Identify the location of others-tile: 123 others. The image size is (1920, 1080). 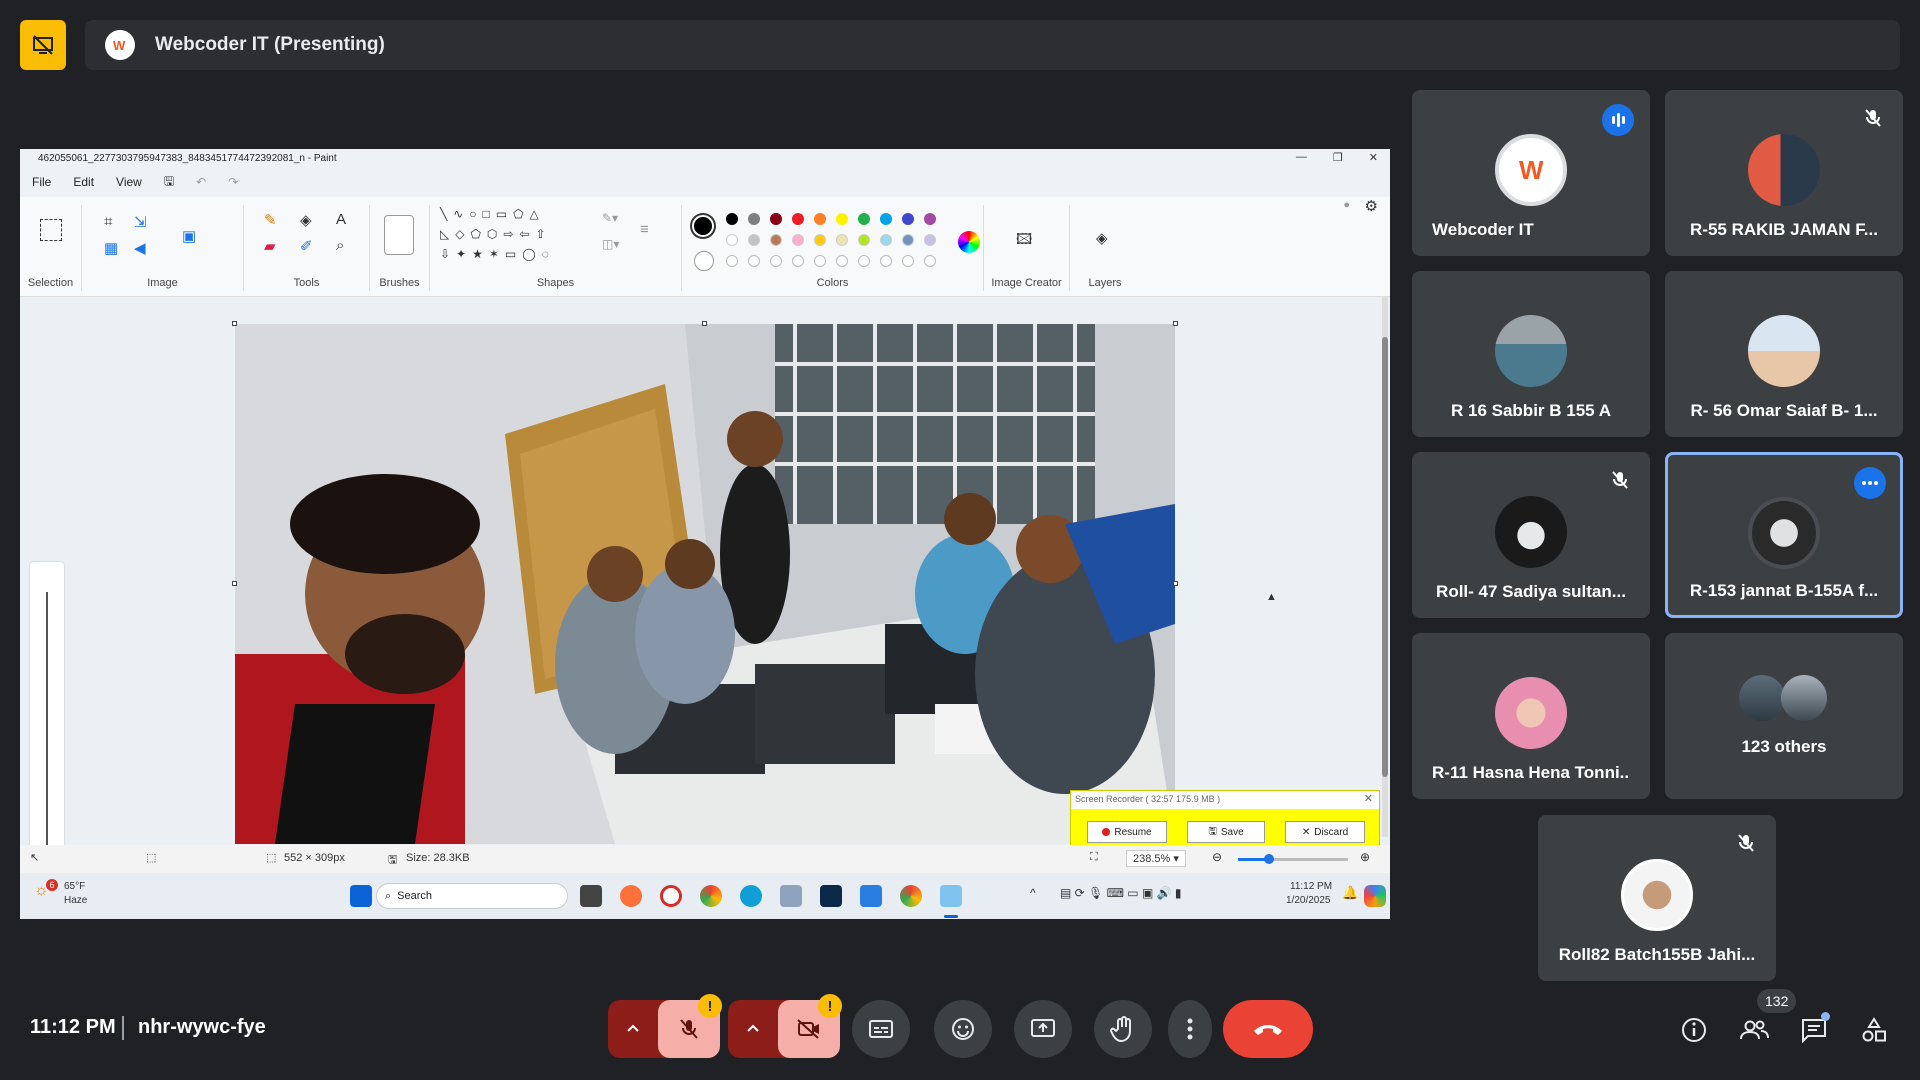
(1784, 716).